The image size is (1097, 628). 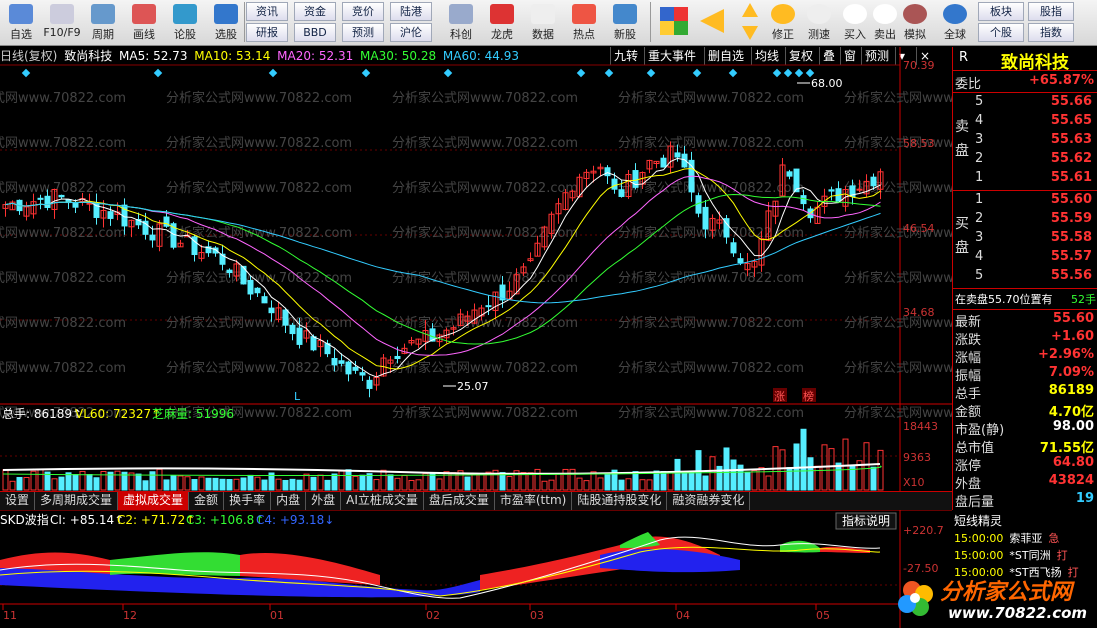 I want to click on tab-7: AI立桩成交量, so click(x=382, y=501).